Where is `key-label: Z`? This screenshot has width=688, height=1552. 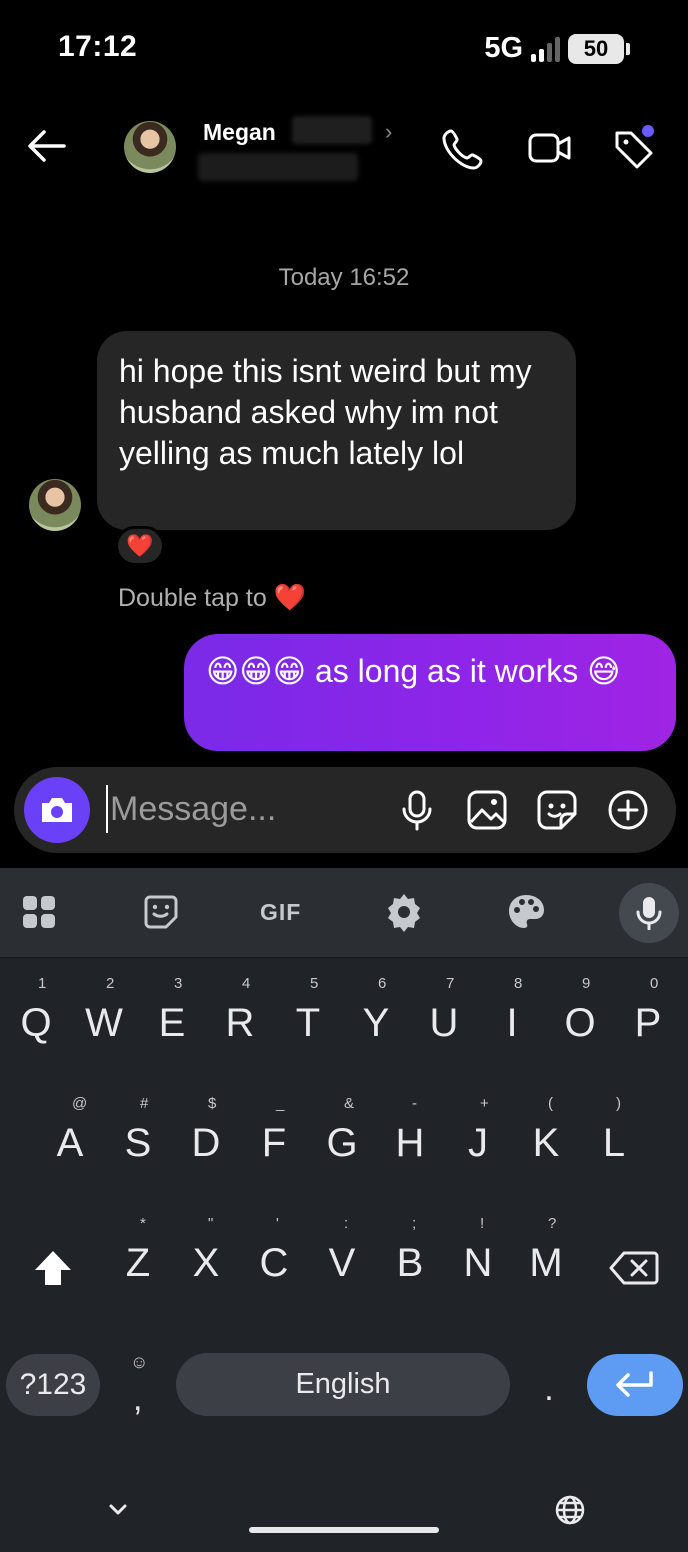 key-label: Z is located at coordinates (138, 1263).